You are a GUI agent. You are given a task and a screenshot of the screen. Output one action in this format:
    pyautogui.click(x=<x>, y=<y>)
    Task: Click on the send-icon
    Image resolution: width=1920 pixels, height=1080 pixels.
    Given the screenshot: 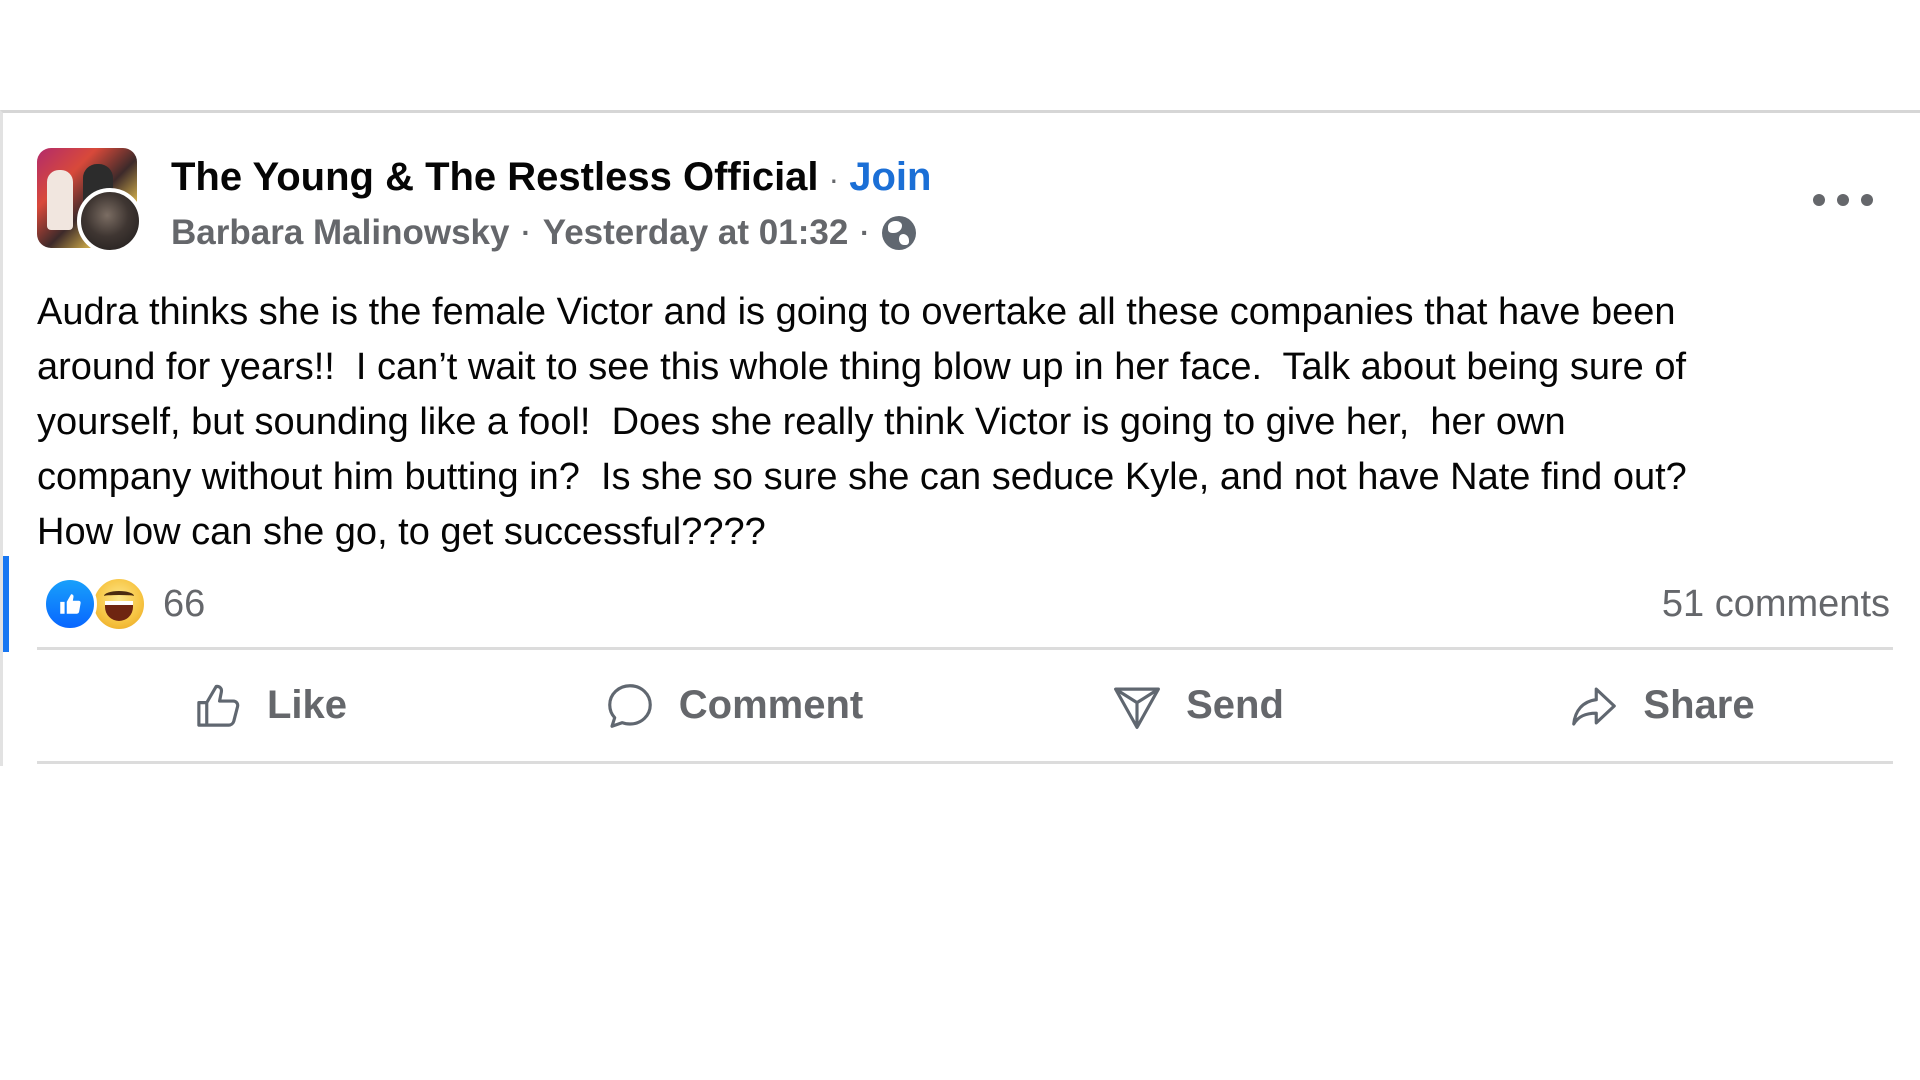 What is the action you would take?
    pyautogui.click(x=1137, y=708)
    